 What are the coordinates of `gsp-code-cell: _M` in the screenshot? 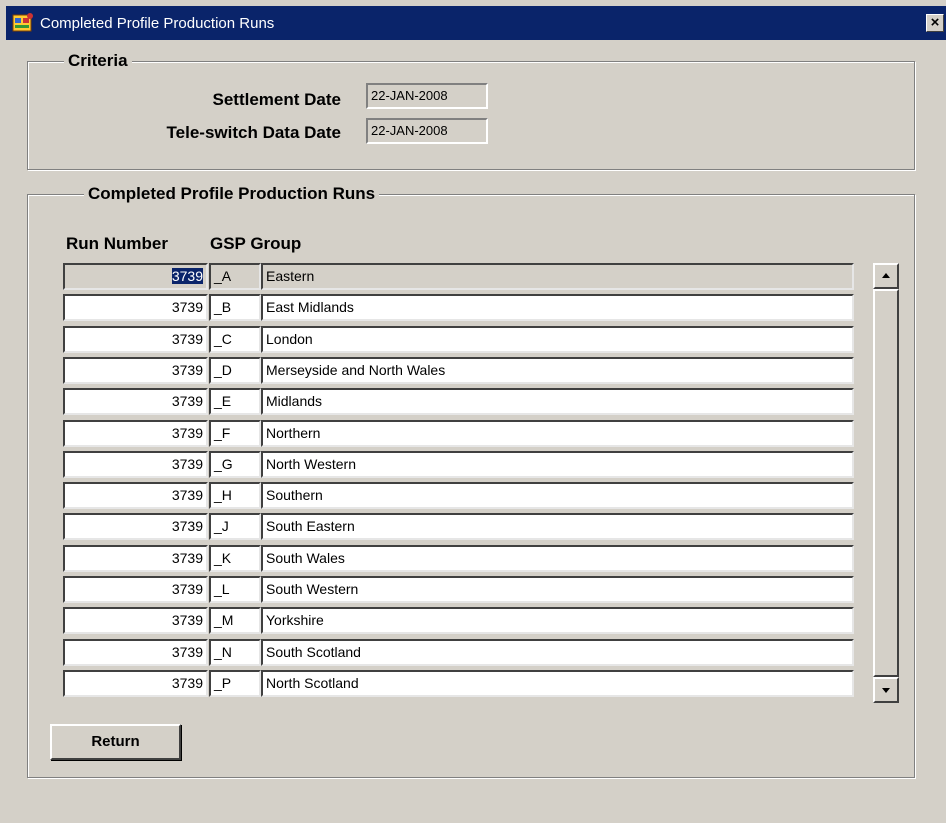 It's located at (235, 620).